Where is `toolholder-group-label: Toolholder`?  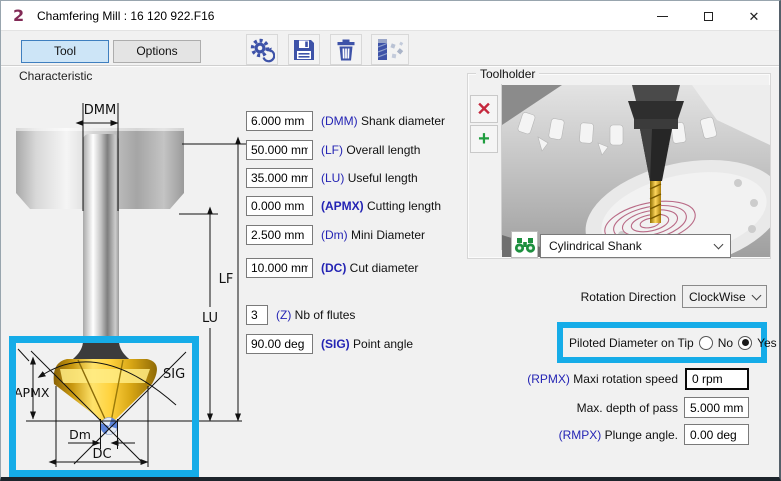
toolholder-group-label: Toolholder is located at coordinates (508, 74).